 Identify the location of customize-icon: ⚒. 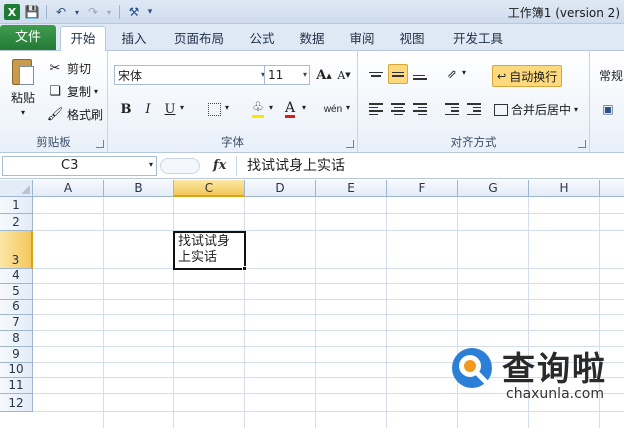
(134, 12).